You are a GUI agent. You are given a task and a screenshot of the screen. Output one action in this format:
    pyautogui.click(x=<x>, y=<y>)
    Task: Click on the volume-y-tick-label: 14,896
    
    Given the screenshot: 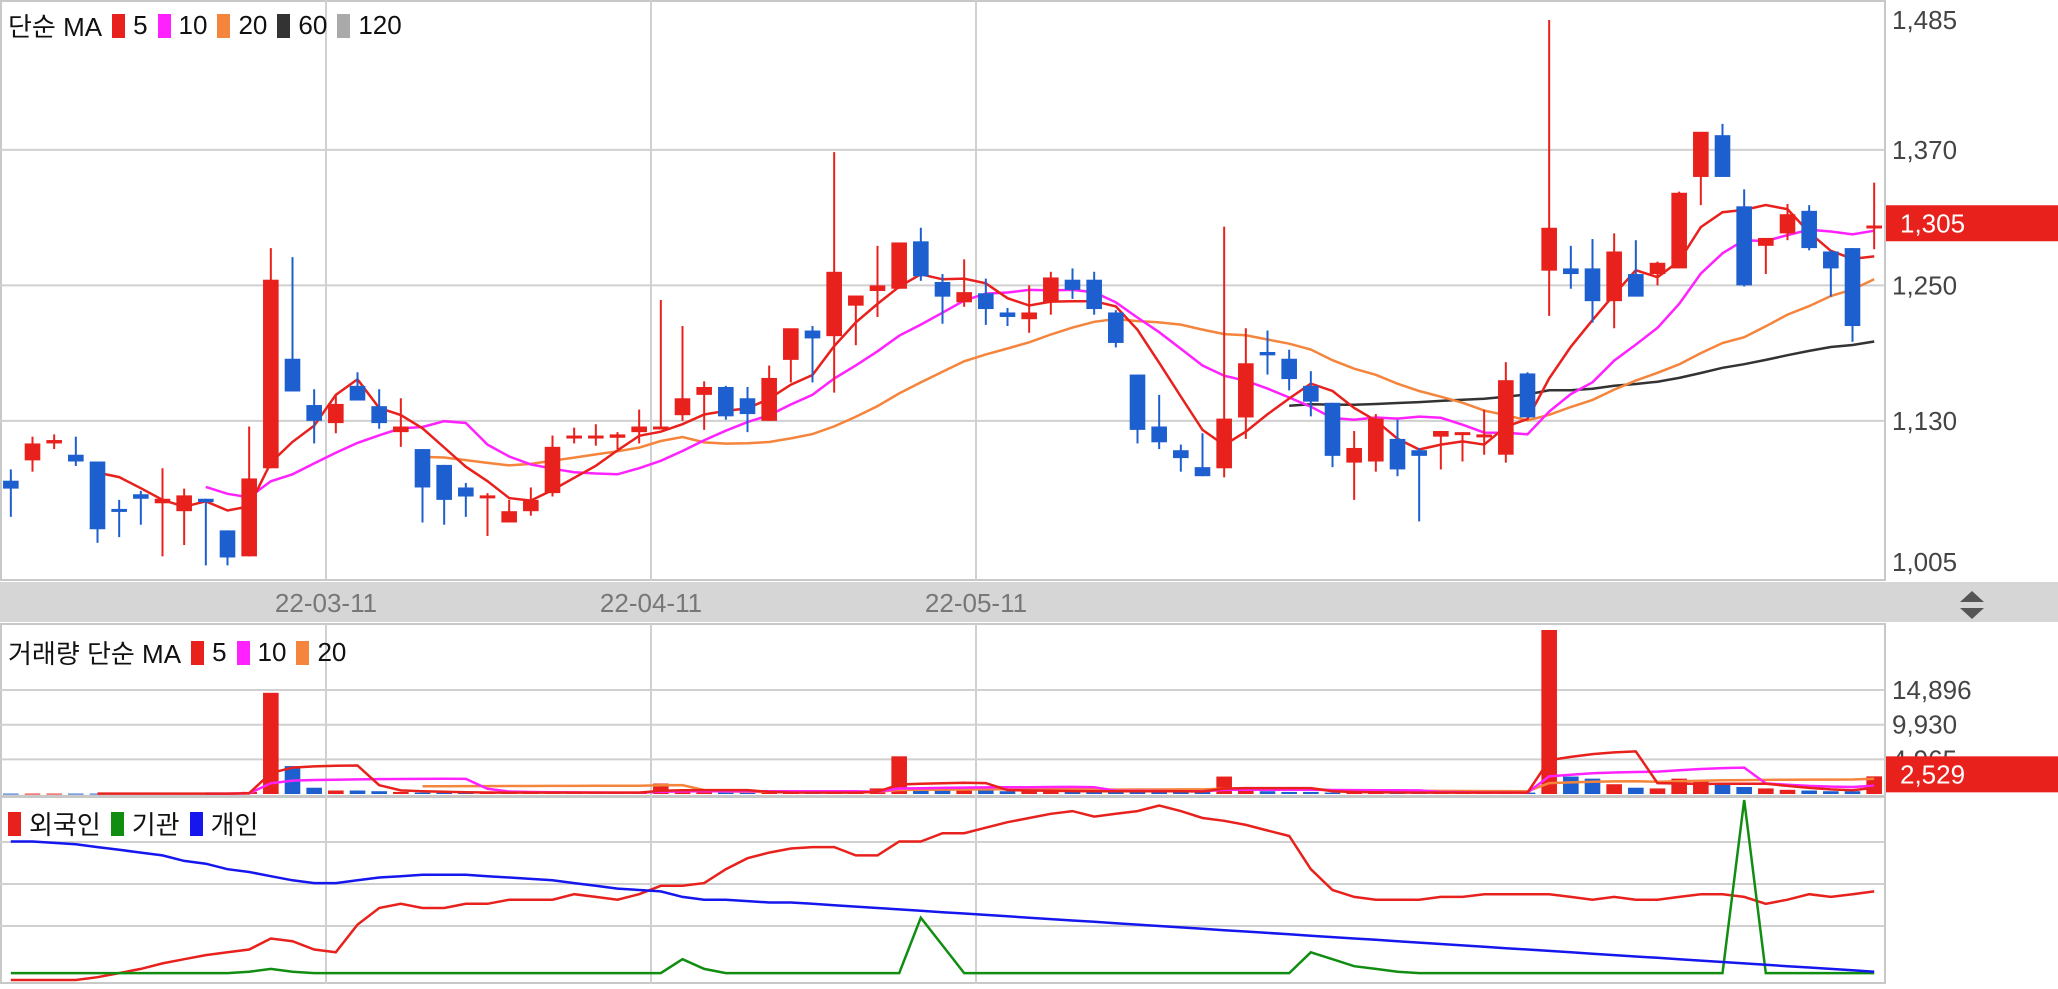 What is the action you would take?
    pyautogui.click(x=1932, y=690)
    